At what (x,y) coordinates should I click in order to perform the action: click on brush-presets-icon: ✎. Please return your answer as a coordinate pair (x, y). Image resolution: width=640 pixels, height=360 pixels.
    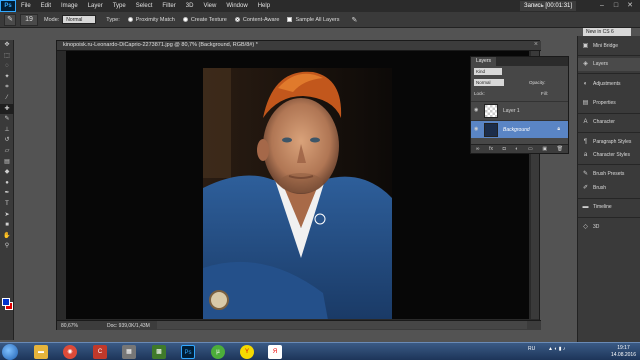
    Looking at the image, I should click on (585, 174).